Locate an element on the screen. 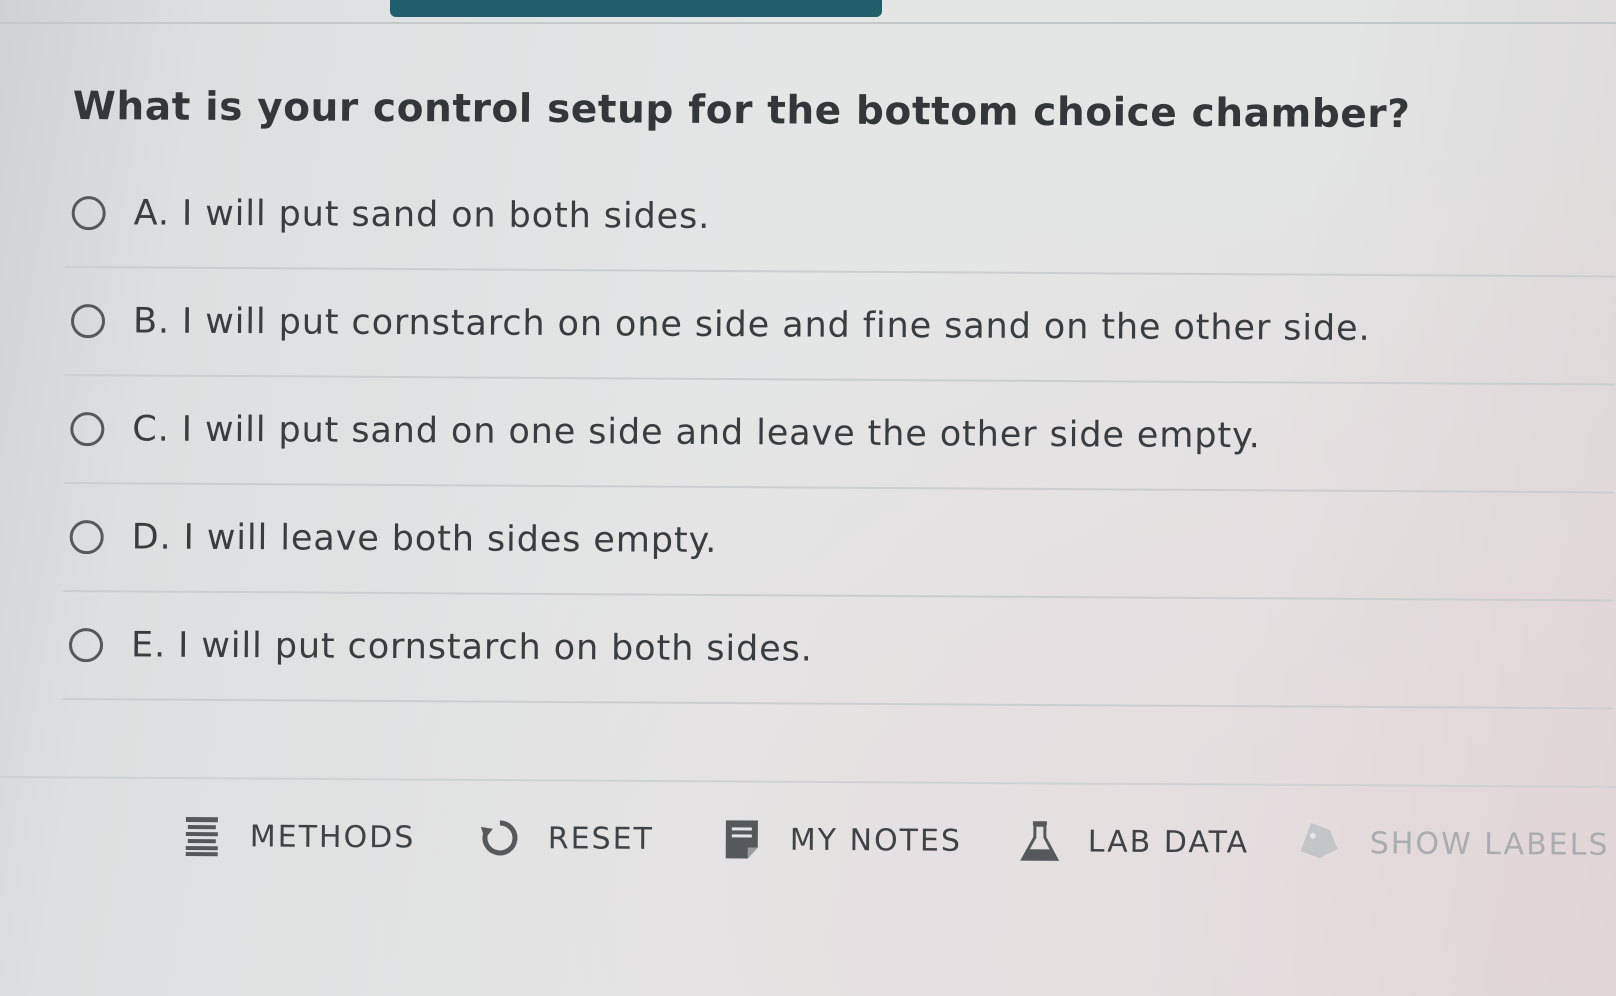  option-label: D. I will leave both sides empty. is located at coordinates (424, 539).